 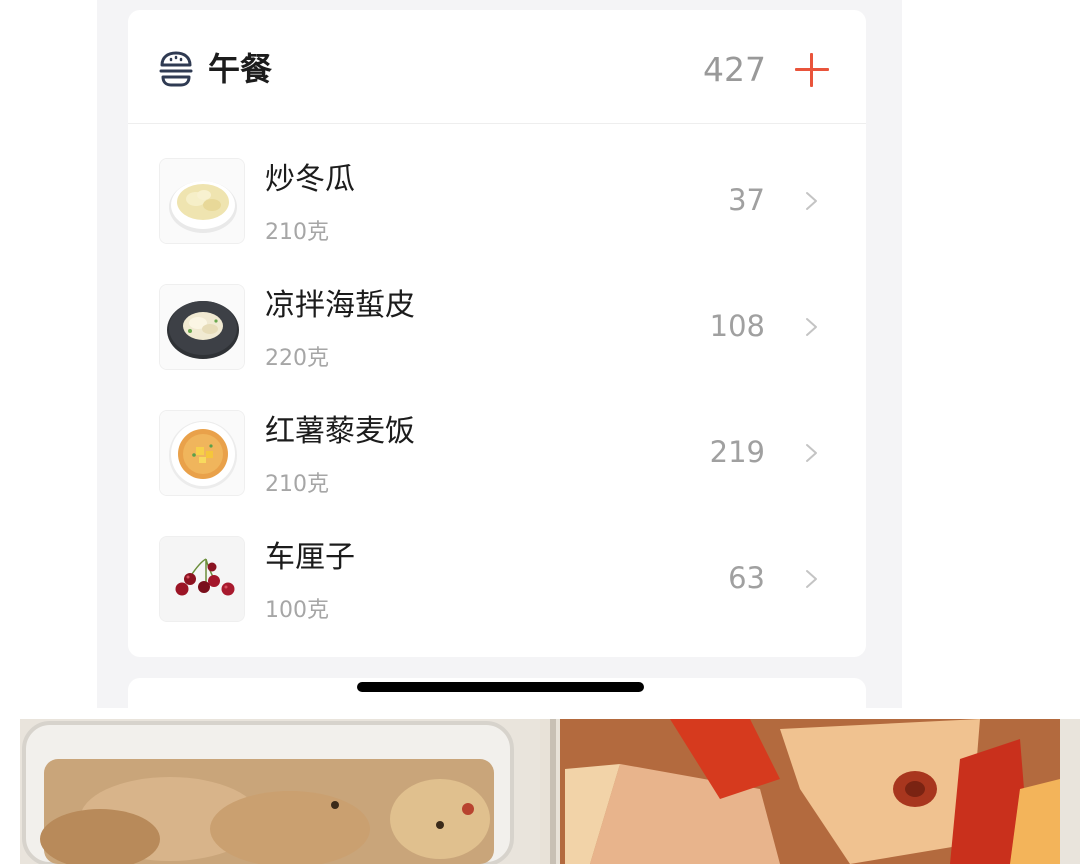 What do you see at coordinates (734, 69) in the screenshot?
I see `meal-total-calories: 427` at bounding box center [734, 69].